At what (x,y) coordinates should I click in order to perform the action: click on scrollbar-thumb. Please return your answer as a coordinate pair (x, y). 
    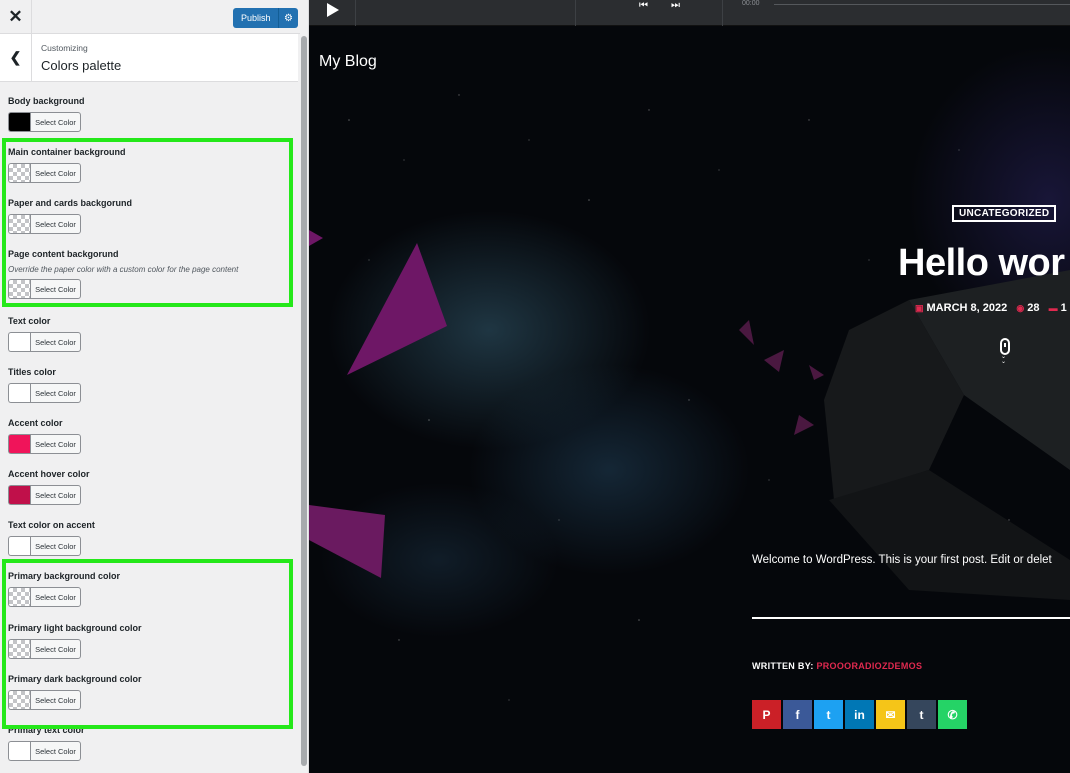
    Looking at the image, I should click on (304, 401).